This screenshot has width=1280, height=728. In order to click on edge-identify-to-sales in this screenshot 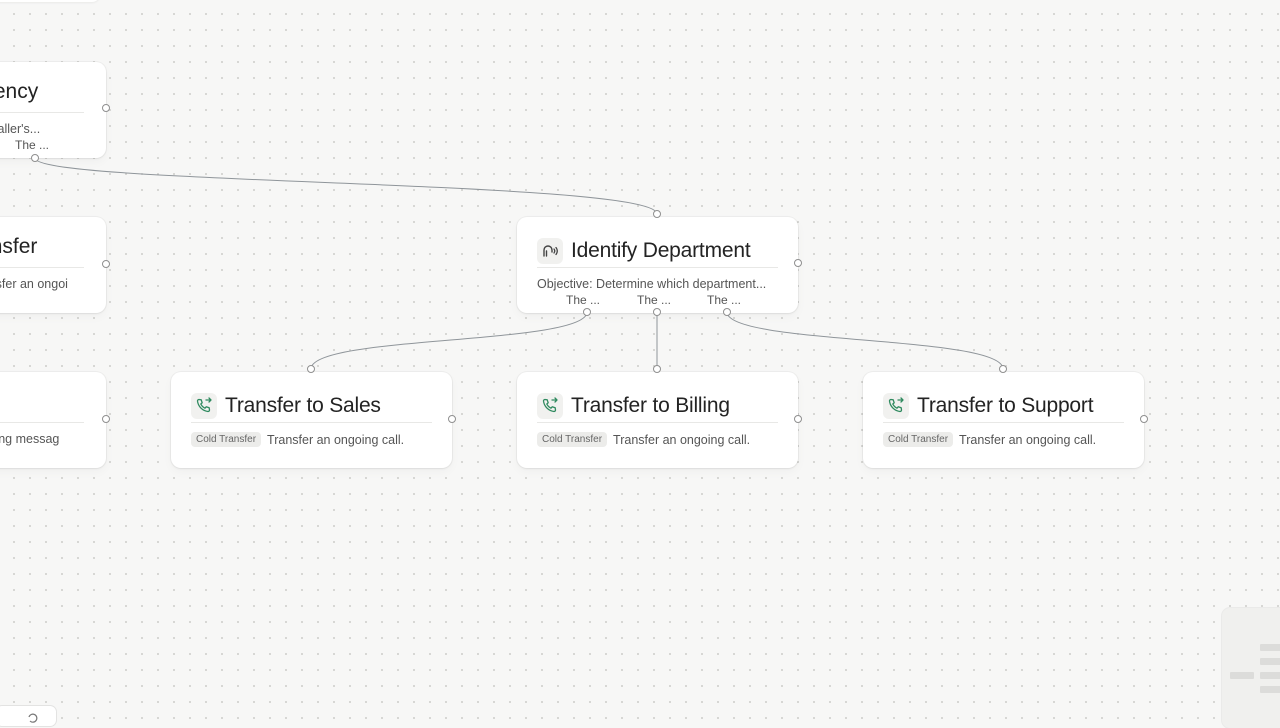, I will do `click(449, 340)`.